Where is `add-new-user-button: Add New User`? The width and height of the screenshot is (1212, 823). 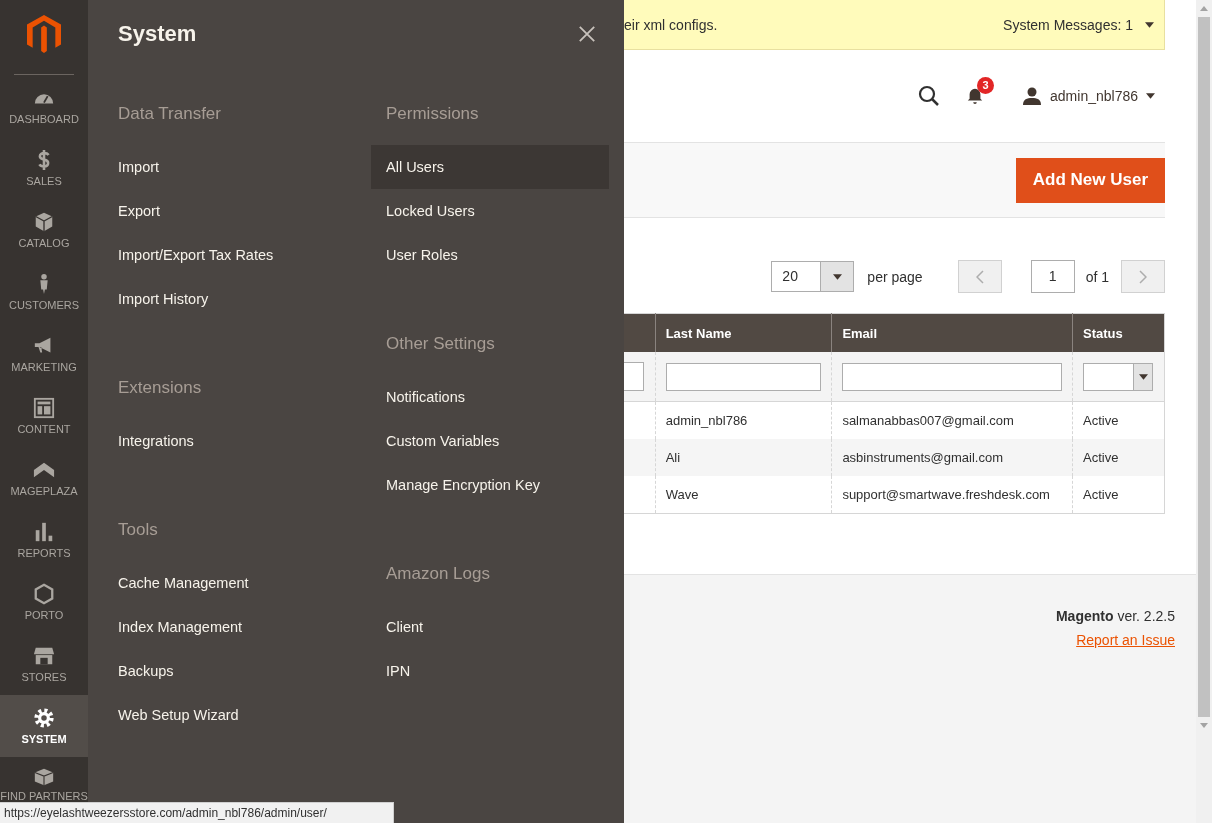 add-new-user-button: Add New User is located at coordinates (1090, 180).